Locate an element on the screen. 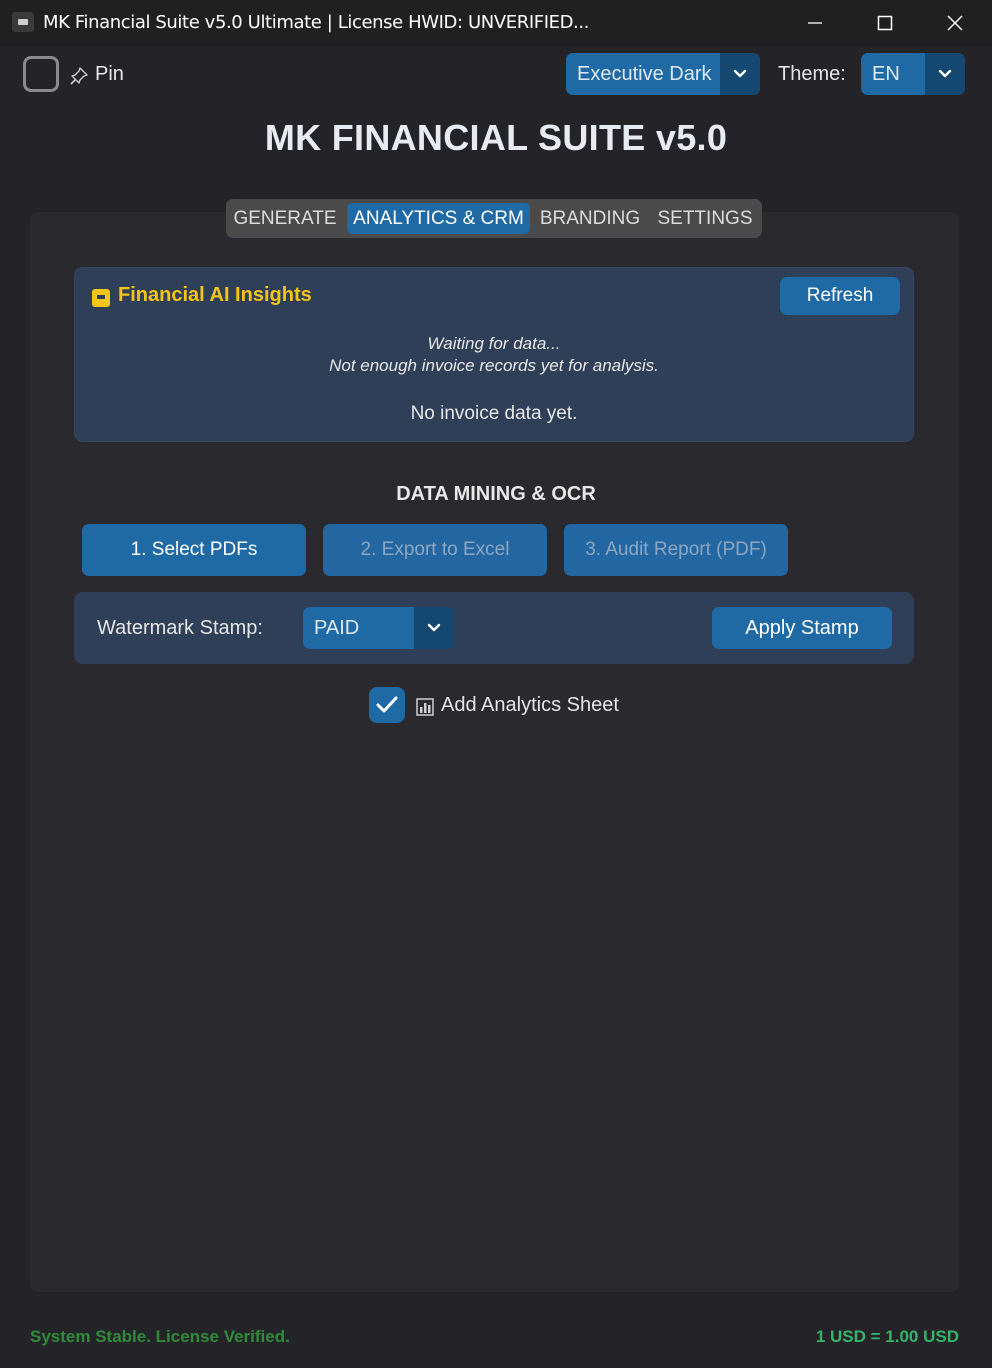  watermark-label: Watermark Stamp: is located at coordinates (180, 628).